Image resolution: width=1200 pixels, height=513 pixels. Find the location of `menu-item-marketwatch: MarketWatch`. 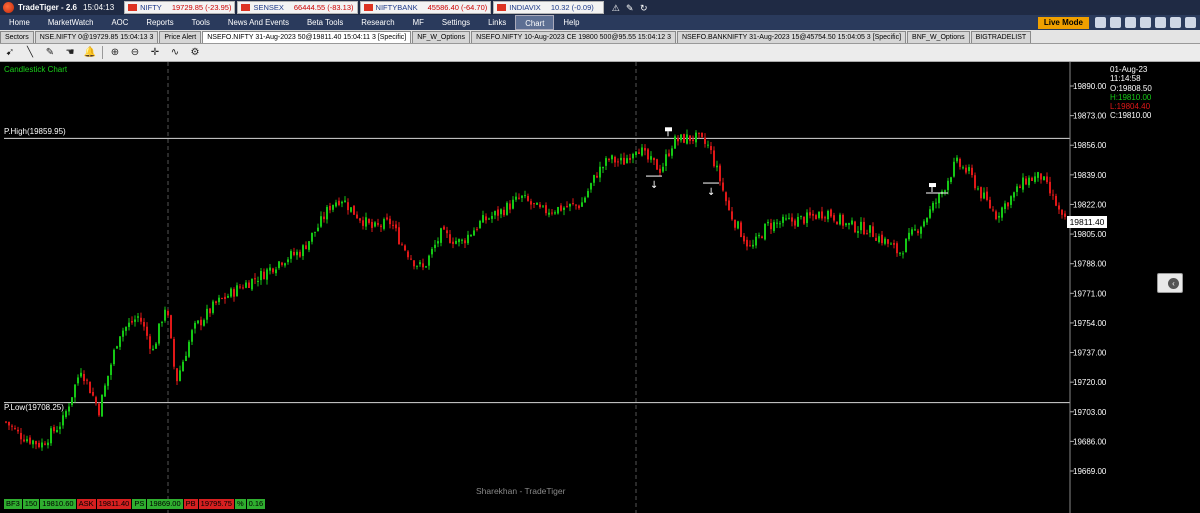

menu-item-marketwatch: MarketWatch is located at coordinates (71, 22).